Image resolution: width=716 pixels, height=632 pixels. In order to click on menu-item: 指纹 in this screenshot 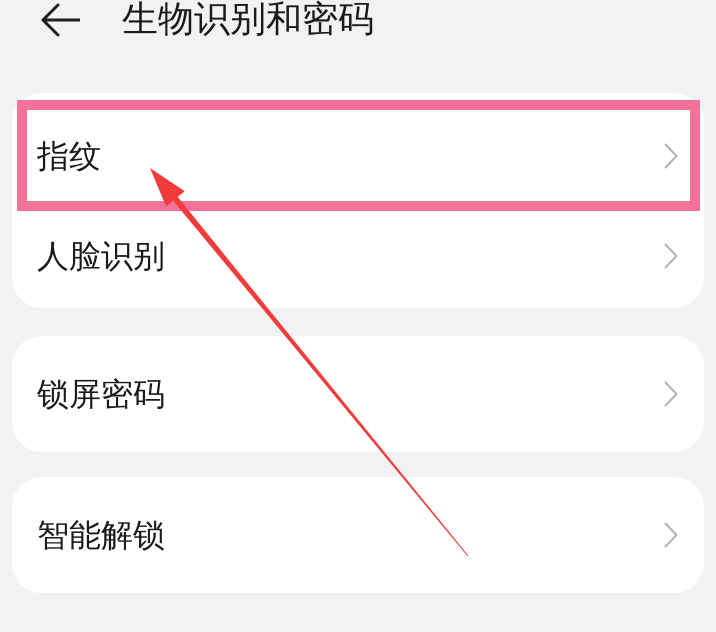, I will do `click(358, 155)`.